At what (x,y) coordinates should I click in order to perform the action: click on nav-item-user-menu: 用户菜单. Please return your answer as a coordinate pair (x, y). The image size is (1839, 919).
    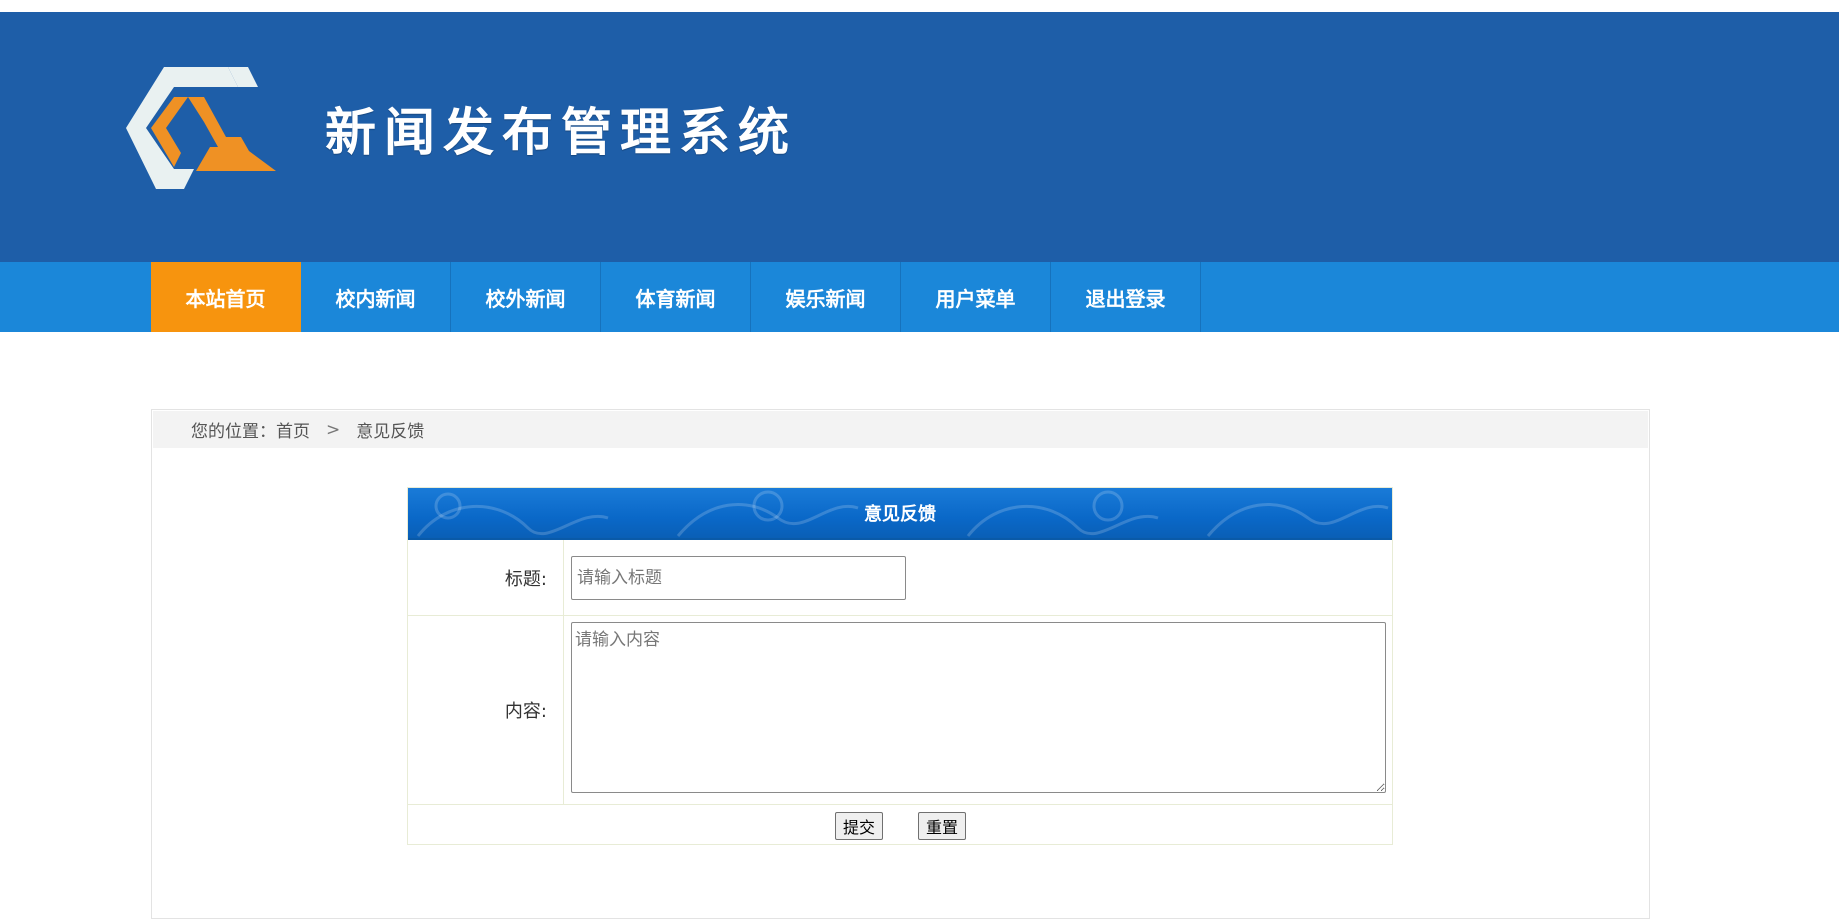
    Looking at the image, I should click on (976, 297).